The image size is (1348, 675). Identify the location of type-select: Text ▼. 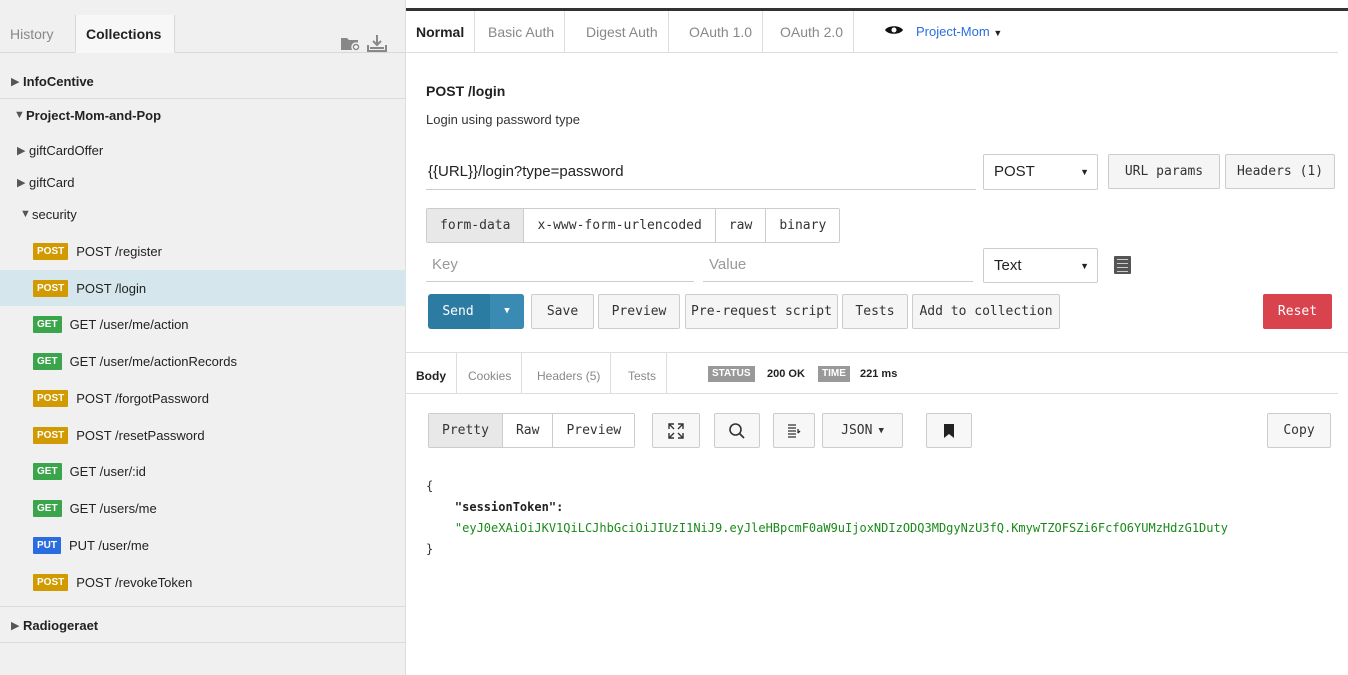
(1040, 265).